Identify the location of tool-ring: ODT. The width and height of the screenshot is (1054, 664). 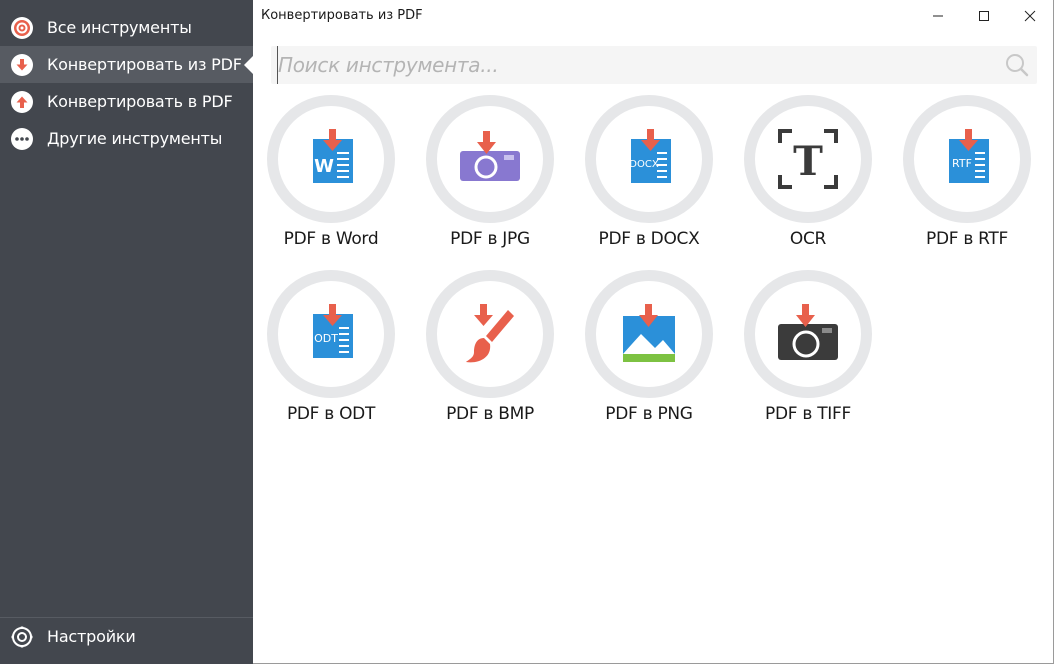
(331, 334).